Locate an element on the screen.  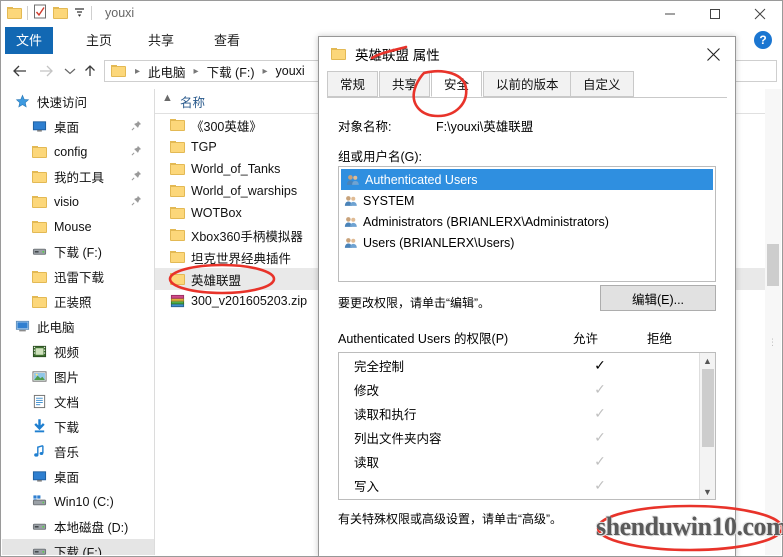
sidebar-item-14: 音乐 is located at coordinates (78, 451).